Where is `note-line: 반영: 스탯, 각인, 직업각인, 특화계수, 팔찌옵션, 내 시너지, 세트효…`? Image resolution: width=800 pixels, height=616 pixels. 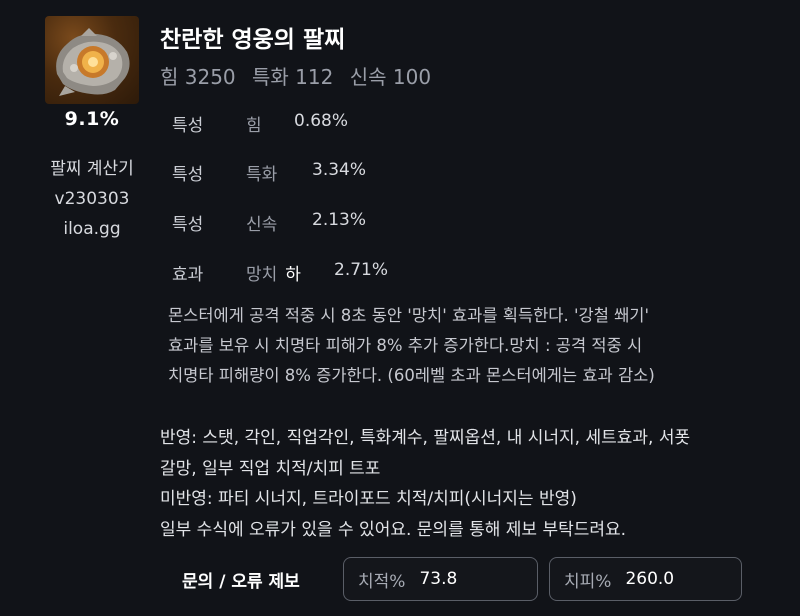 note-line: 반영: 스탯, 각인, 직업각인, 특화계수, 팔찌옵션, 내 시너지, 세트효… is located at coordinates (425, 438).